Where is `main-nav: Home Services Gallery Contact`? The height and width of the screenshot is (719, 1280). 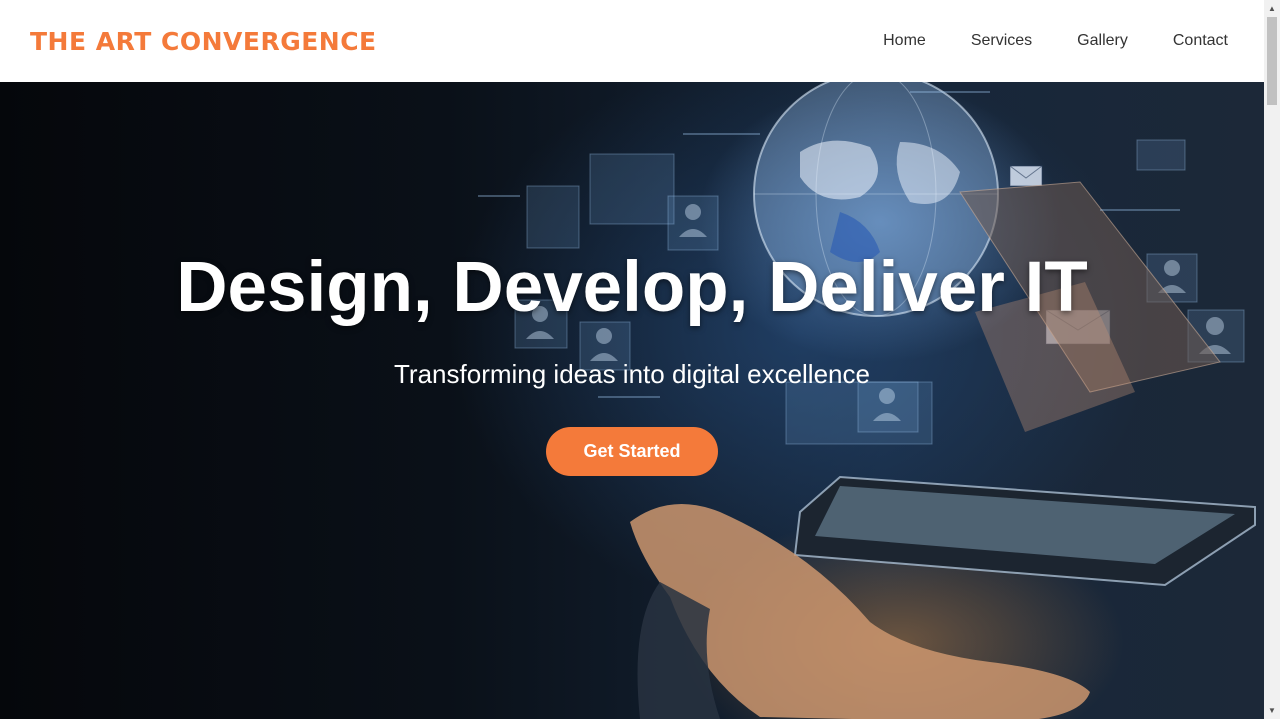
main-nav: Home Services Gallery Contact is located at coordinates (1055, 41).